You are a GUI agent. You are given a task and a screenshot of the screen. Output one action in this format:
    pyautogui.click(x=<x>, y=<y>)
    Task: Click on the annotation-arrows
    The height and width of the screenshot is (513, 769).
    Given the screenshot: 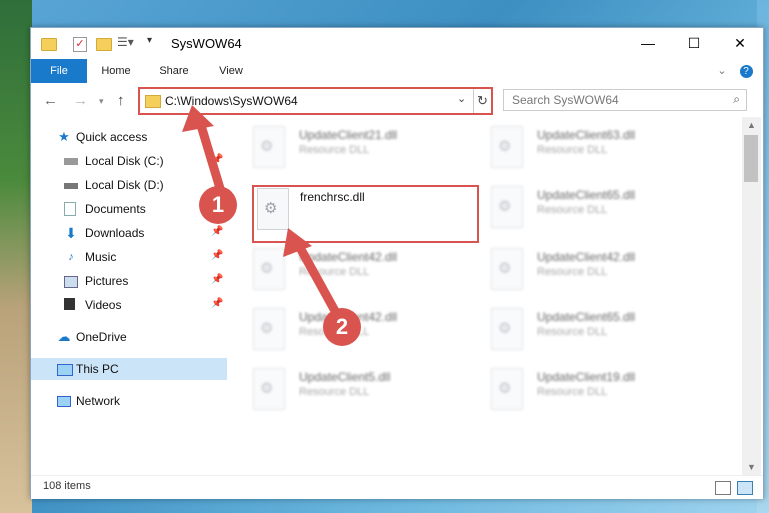 What is the action you would take?
    pyautogui.click(x=263, y=215)
    